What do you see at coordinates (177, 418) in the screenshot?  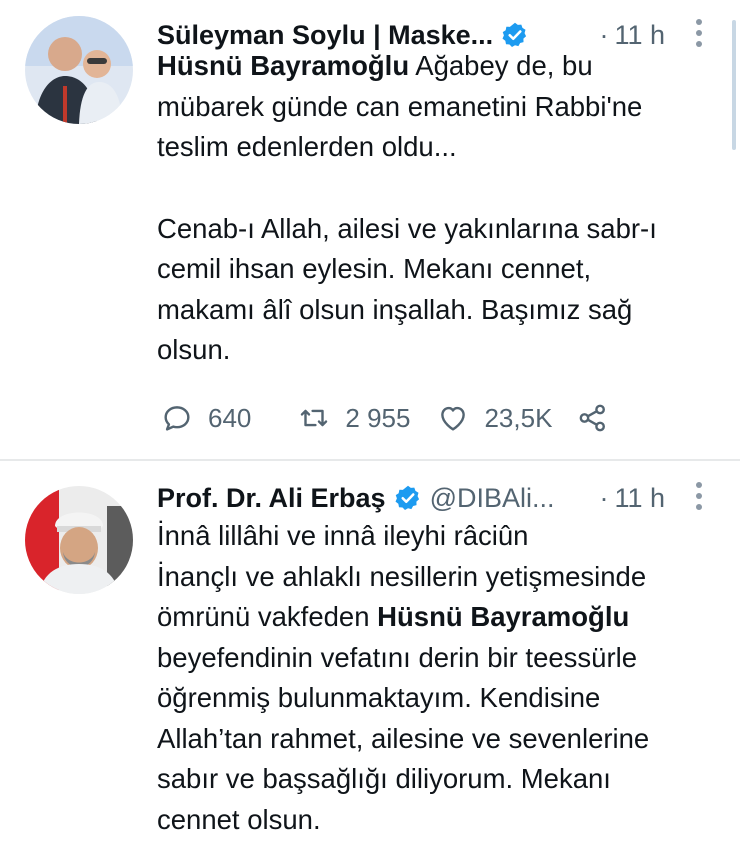 I see `reply-icon` at bounding box center [177, 418].